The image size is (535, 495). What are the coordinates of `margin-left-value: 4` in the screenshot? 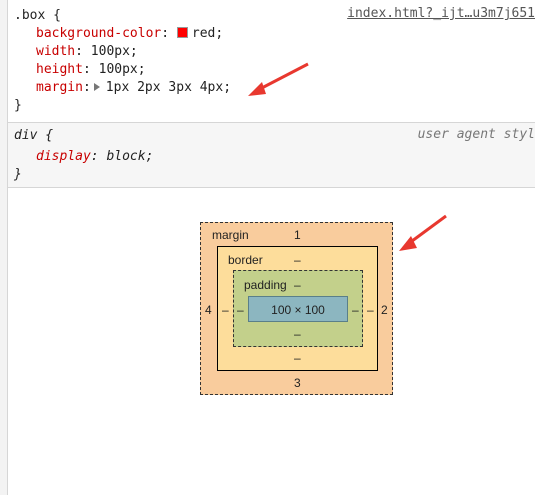 It's located at (208, 310).